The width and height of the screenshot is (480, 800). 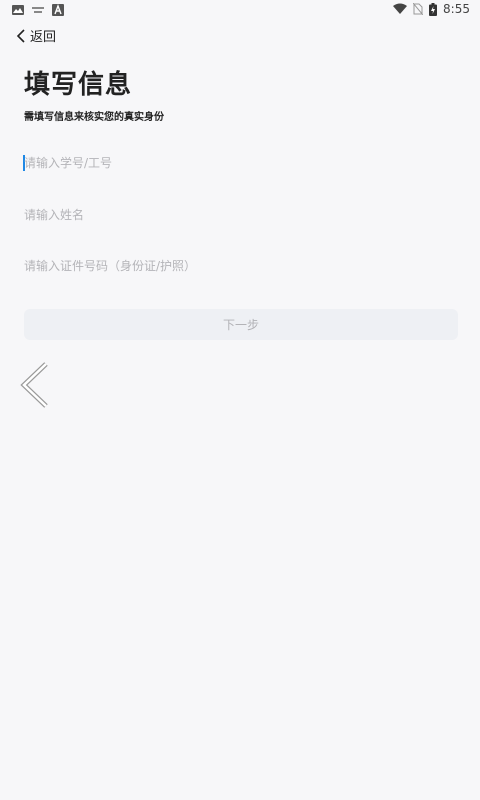 I want to click on page-title: 填写信息, so click(x=78, y=85).